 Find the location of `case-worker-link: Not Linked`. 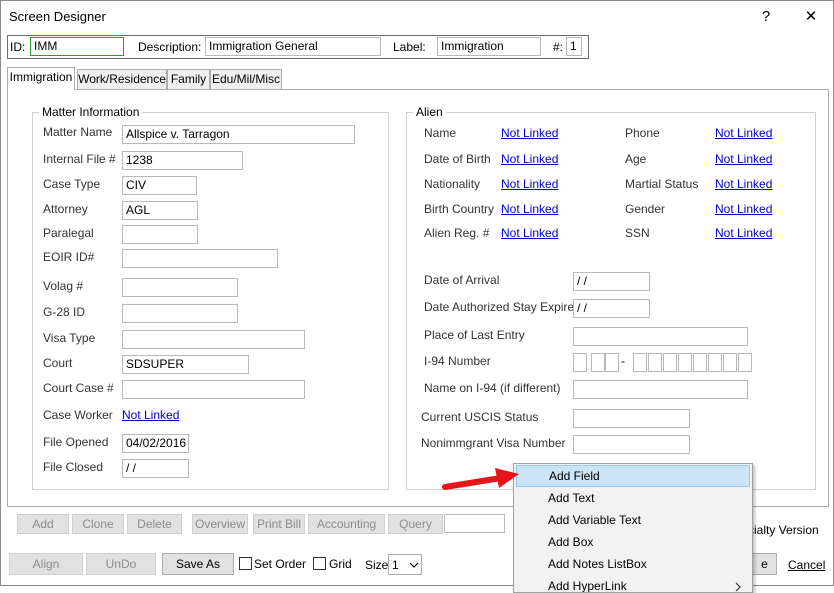

case-worker-link: Not Linked is located at coordinates (150, 415).